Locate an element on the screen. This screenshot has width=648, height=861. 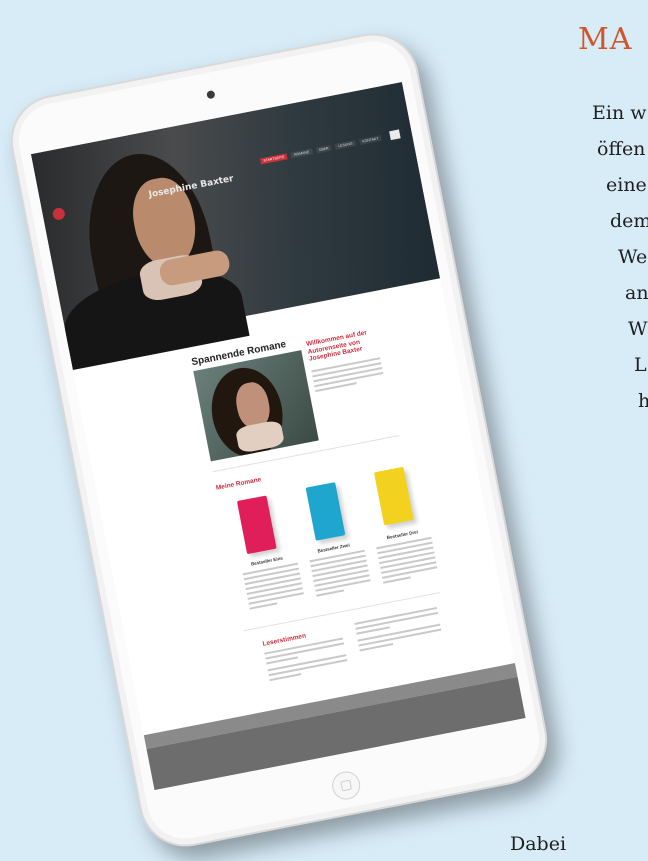
side-line: Ein w is located at coordinates (619, 113).